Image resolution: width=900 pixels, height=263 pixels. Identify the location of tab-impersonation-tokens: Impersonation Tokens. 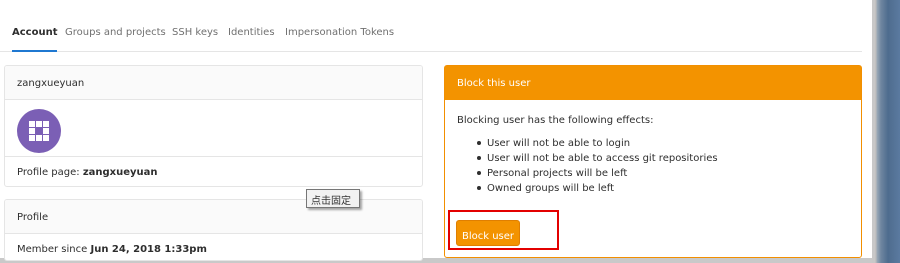
(339, 39).